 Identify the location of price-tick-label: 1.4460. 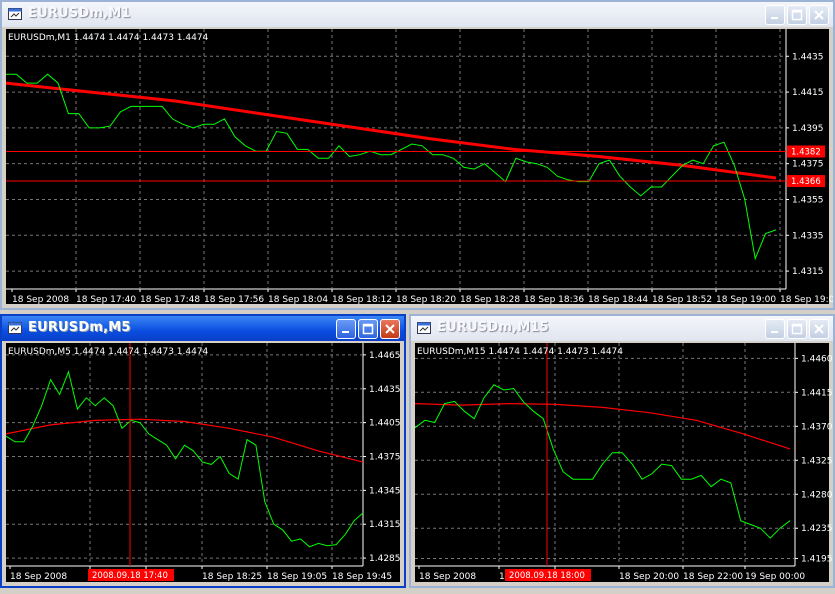
(817, 359).